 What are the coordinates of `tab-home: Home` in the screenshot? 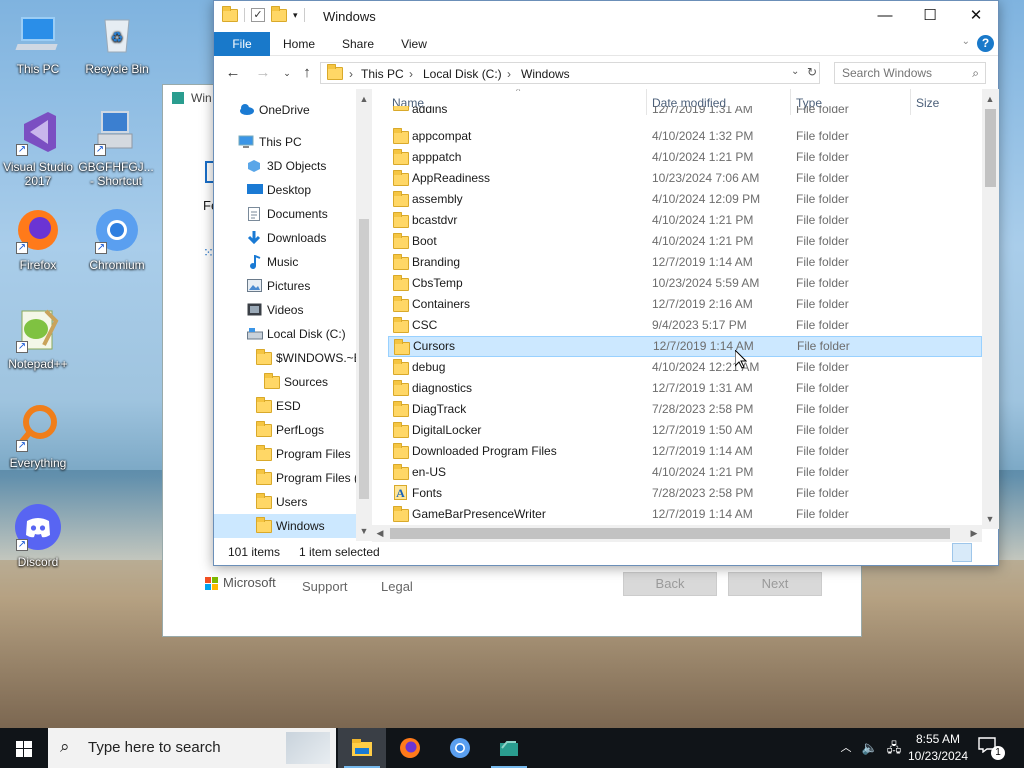 It's located at (299, 44).